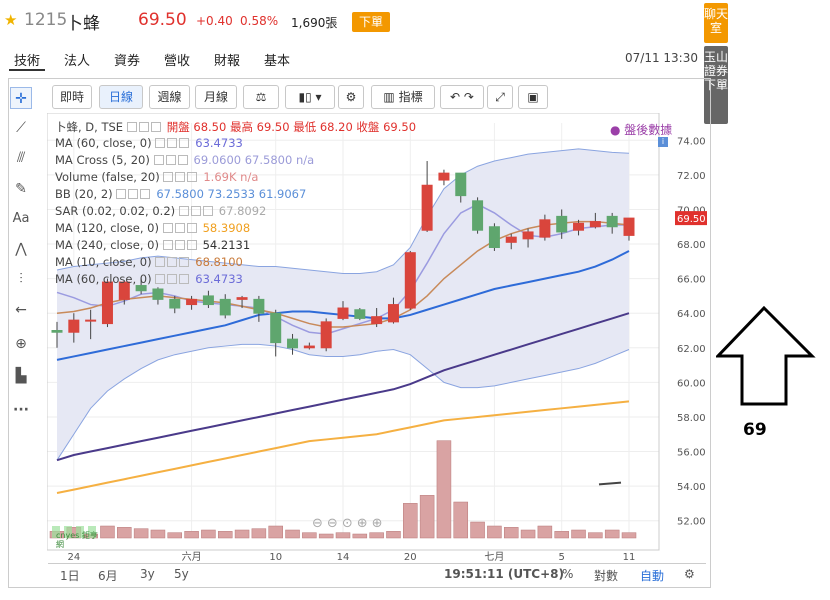  What do you see at coordinates (21, 128) in the screenshot?
I see `line-icon: ⟋` at bounding box center [21, 128].